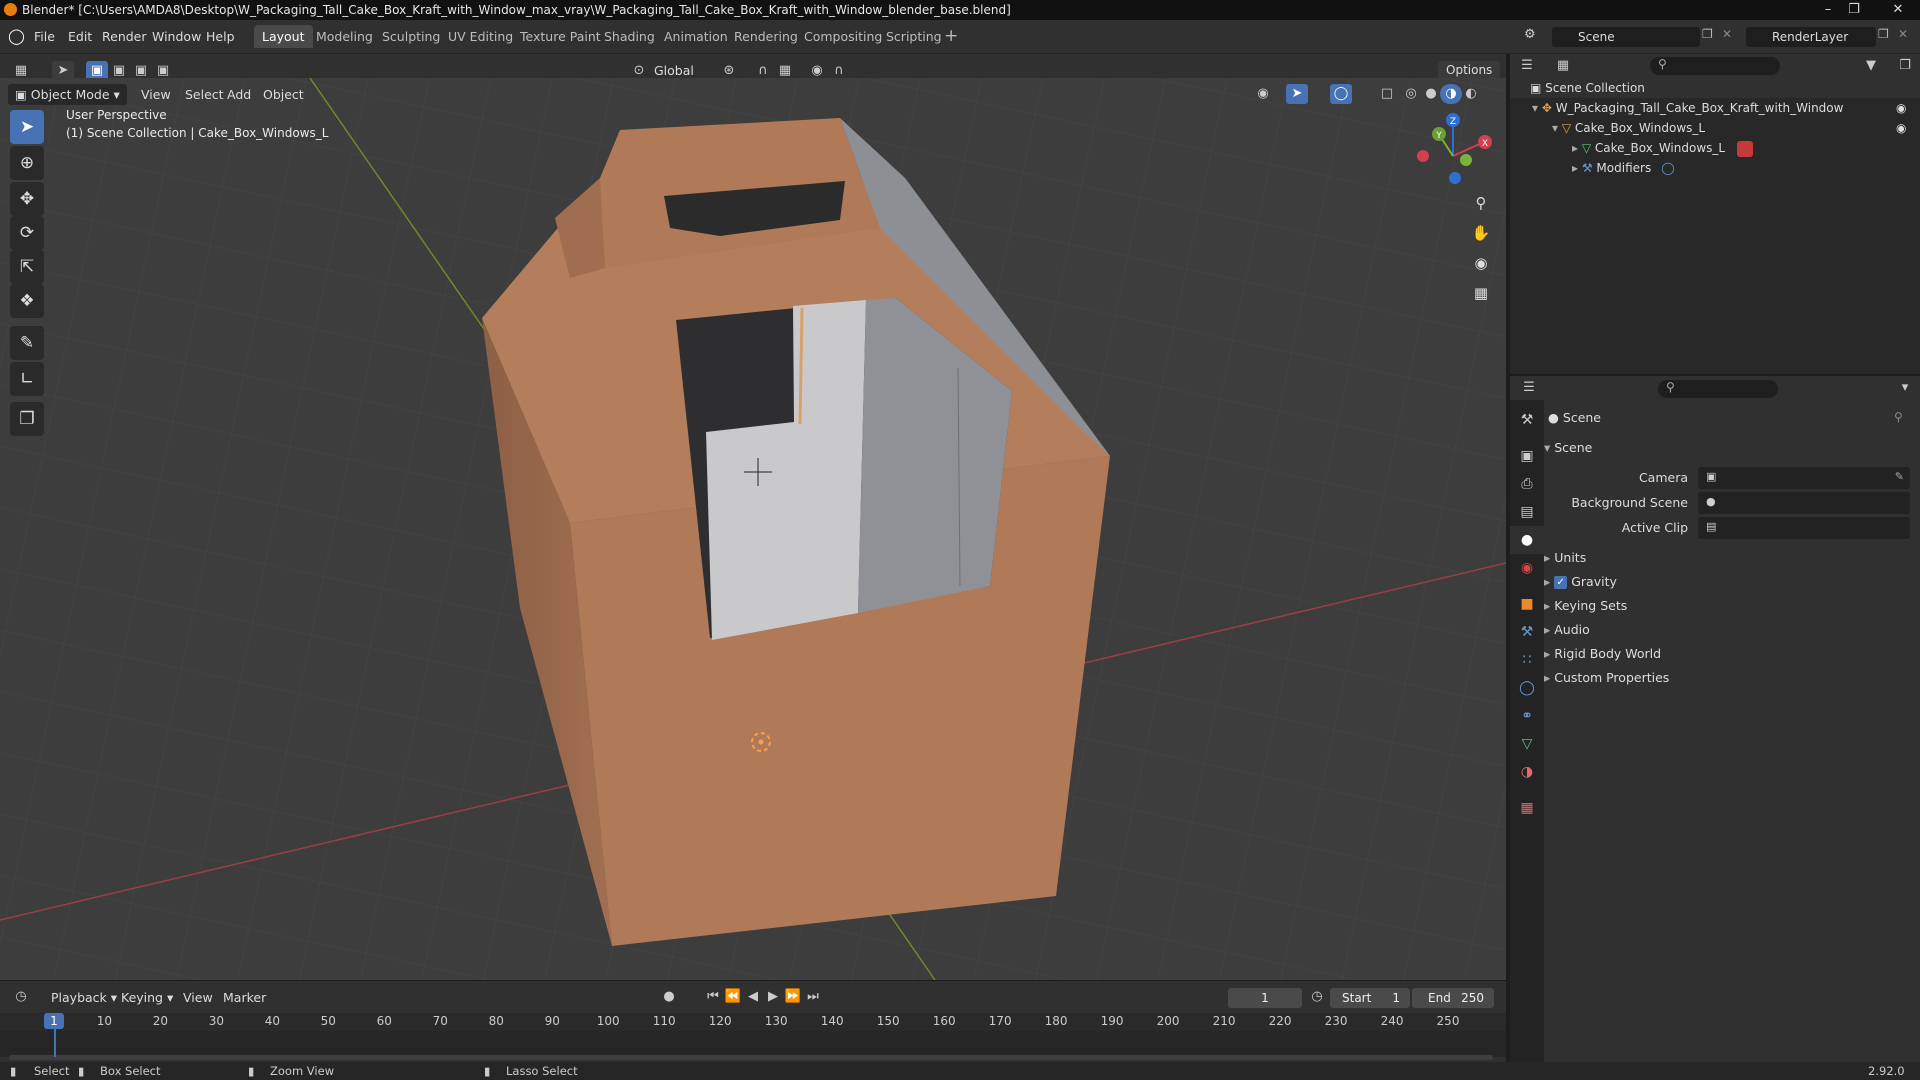  I want to click on renderlayer-field: RenderLayer, so click(1811, 37).